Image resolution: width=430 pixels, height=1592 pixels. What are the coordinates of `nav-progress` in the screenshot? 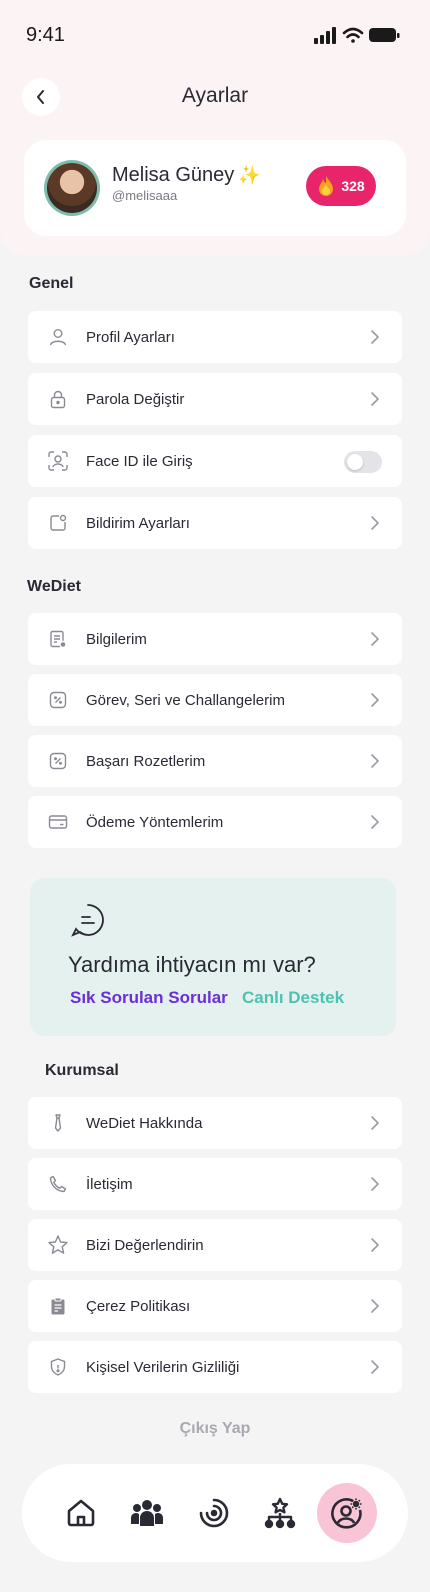 It's located at (214, 1513).